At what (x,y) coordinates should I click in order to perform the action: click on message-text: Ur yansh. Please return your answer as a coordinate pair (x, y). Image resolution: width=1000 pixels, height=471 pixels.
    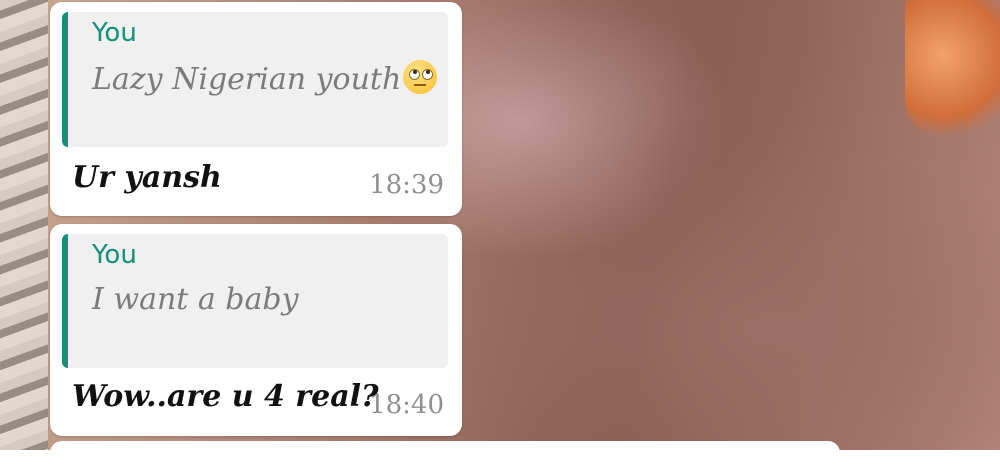
    Looking at the image, I should click on (147, 177).